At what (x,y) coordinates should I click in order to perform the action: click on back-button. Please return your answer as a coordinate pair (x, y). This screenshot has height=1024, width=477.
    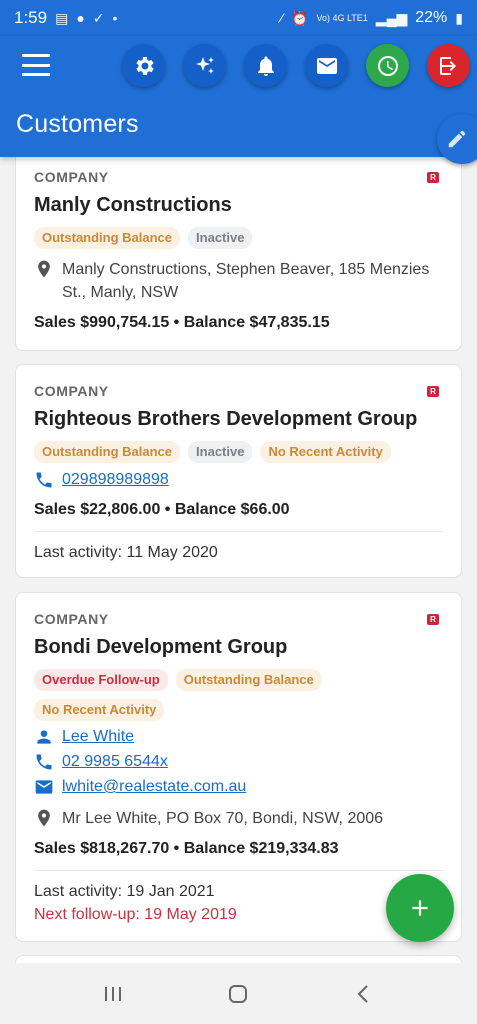
    Looking at the image, I should click on (364, 994).